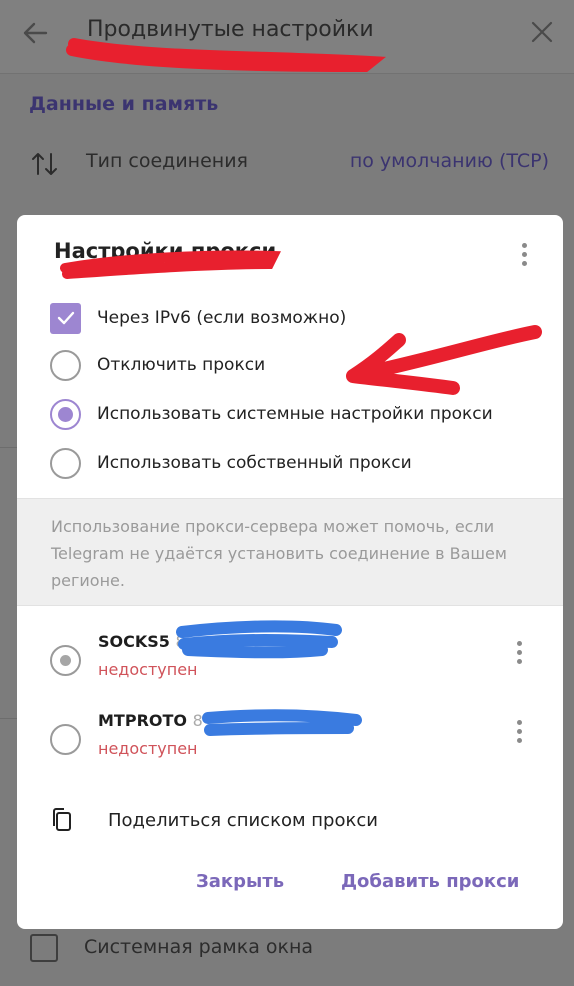  I want to click on window-frame-checkbox, so click(44, 948).